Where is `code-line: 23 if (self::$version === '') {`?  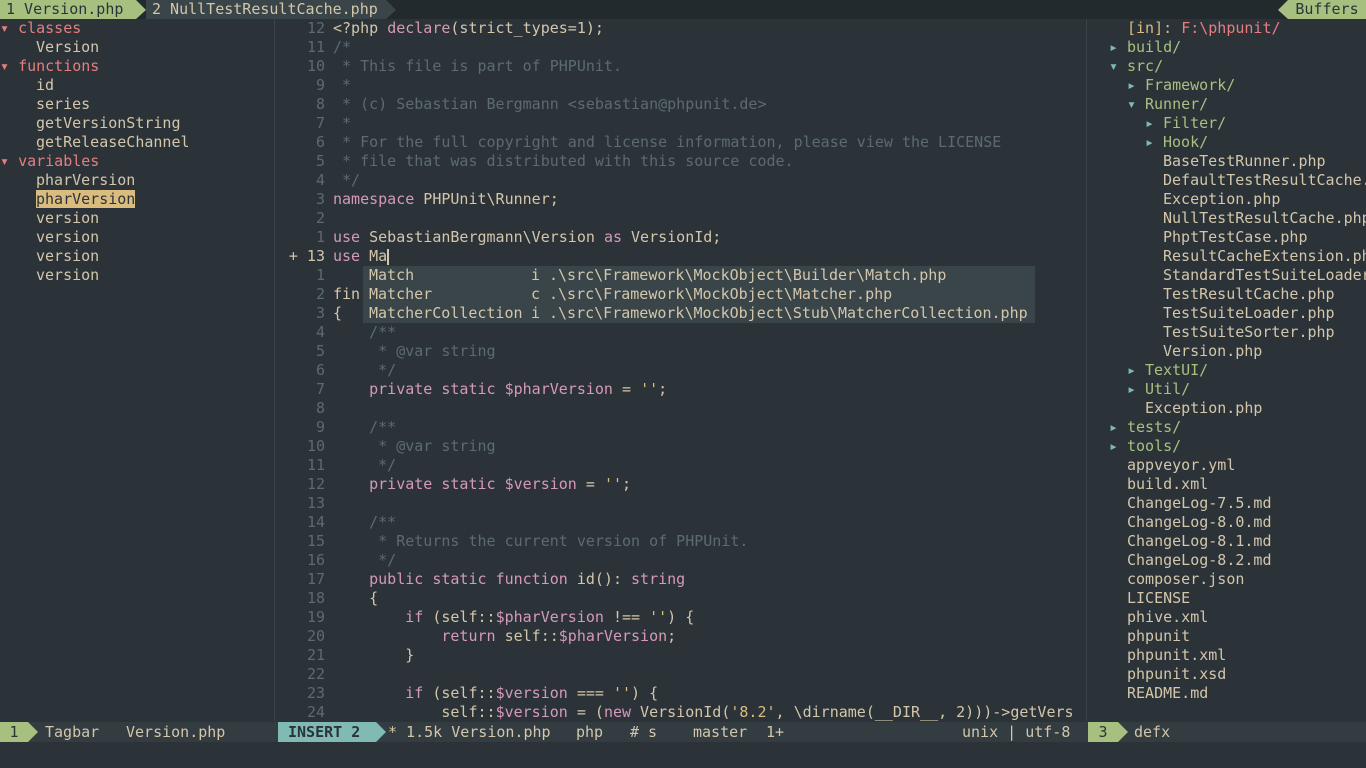
code-line: 23 if (self::$version === '') { is located at coordinates (680, 693).